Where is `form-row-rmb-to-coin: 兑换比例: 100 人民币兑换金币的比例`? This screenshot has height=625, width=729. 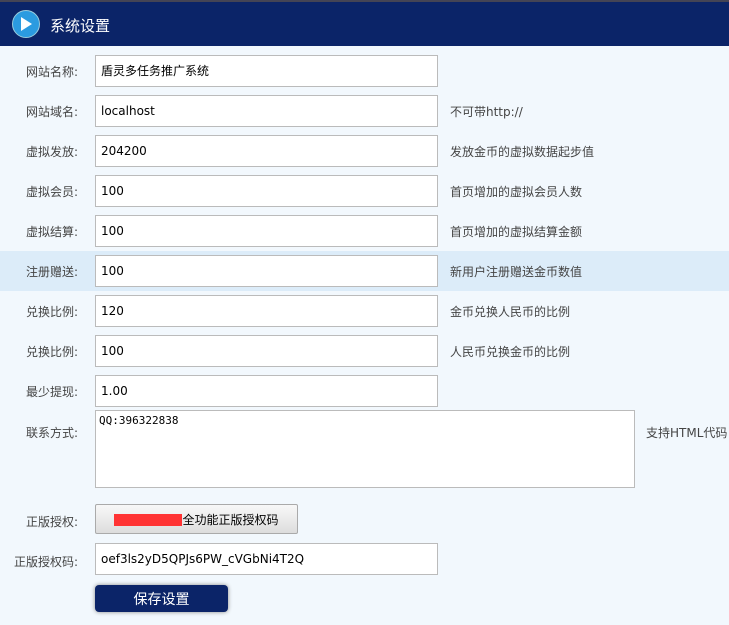
form-row-rmb-to-coin: 兑换比例: 100 人民币兑换金币的比例 is located at coordinates (364, 351).